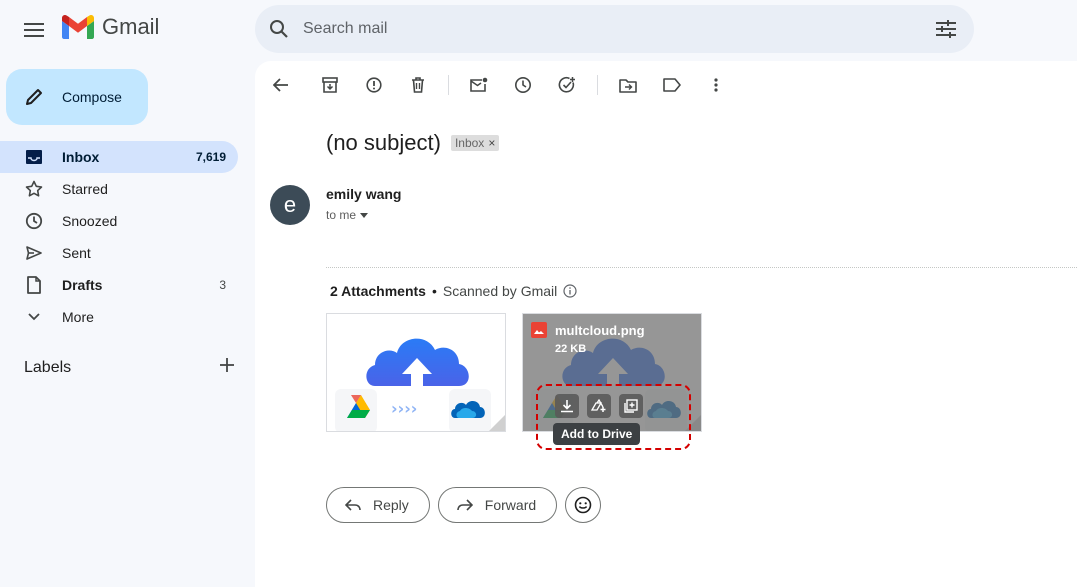 Image resolution: width=1077 pixels, height=587 pixels. I want to click on inbox-count: 7,619, so click(210, 157).